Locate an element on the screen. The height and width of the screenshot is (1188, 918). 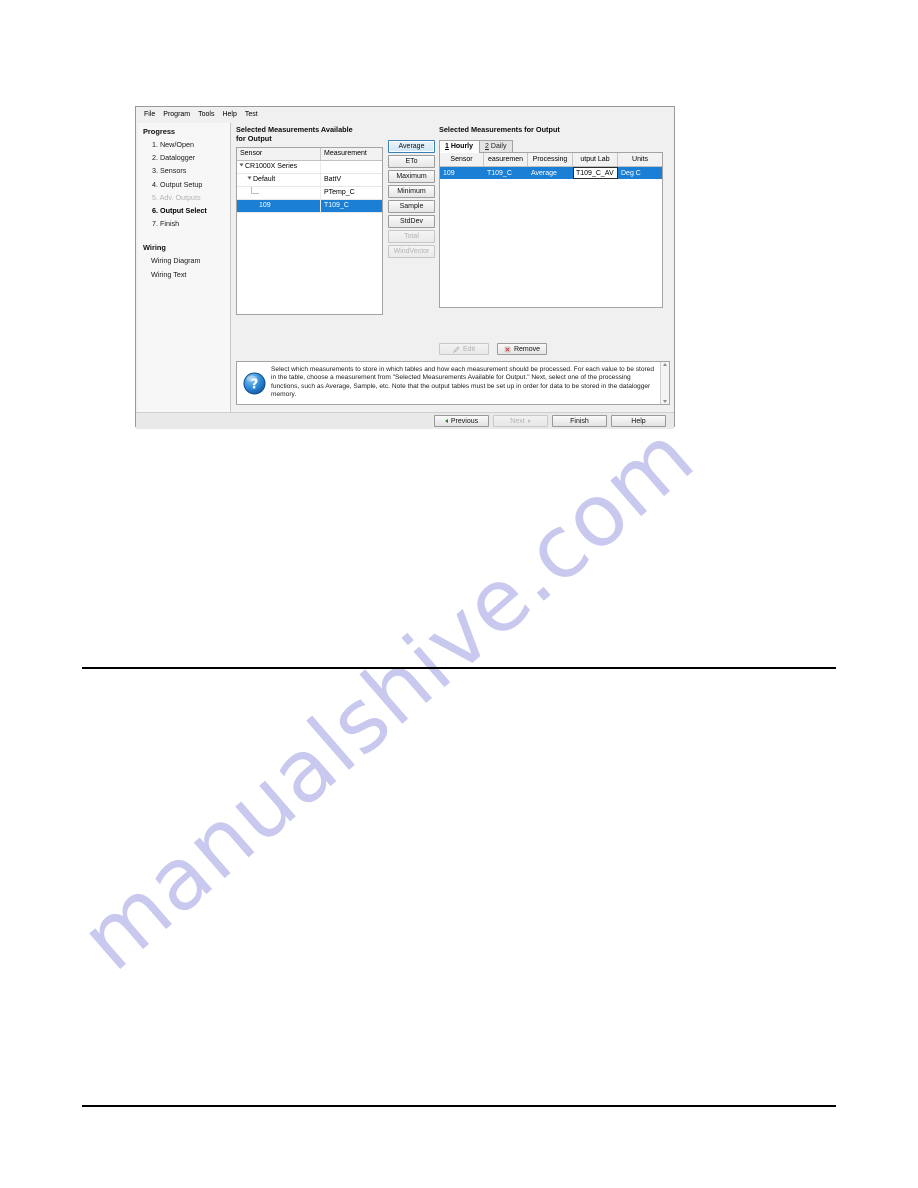
windvector-button: WindVector is located at coordinates (411, 251).